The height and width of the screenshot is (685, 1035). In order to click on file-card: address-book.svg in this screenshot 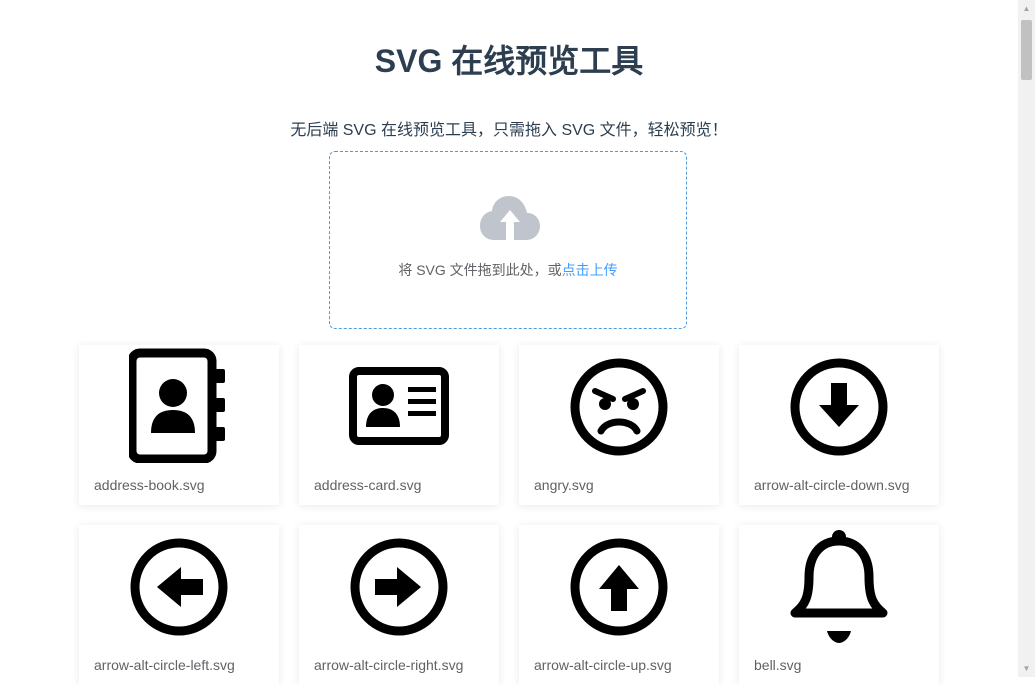, I will do `click(179, 425)`.